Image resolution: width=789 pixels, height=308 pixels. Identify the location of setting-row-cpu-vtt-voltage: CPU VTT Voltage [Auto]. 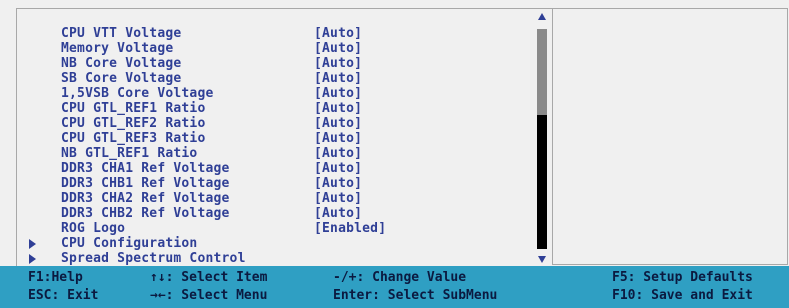
(277, 33).